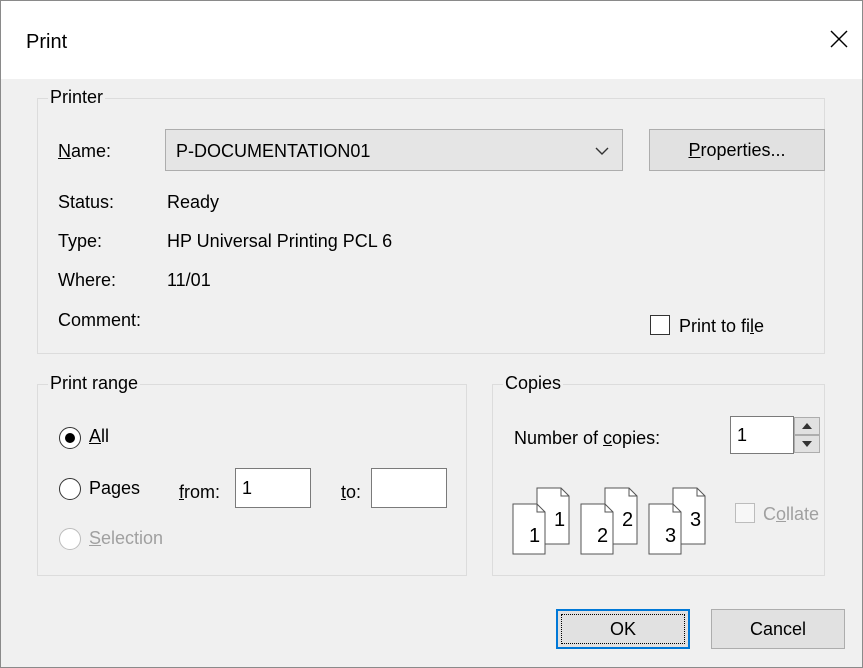 The image size is (863, 668). Describe the element at coordinates (87, 280) in the screenshot. I see `where-label: Where:` at that location.